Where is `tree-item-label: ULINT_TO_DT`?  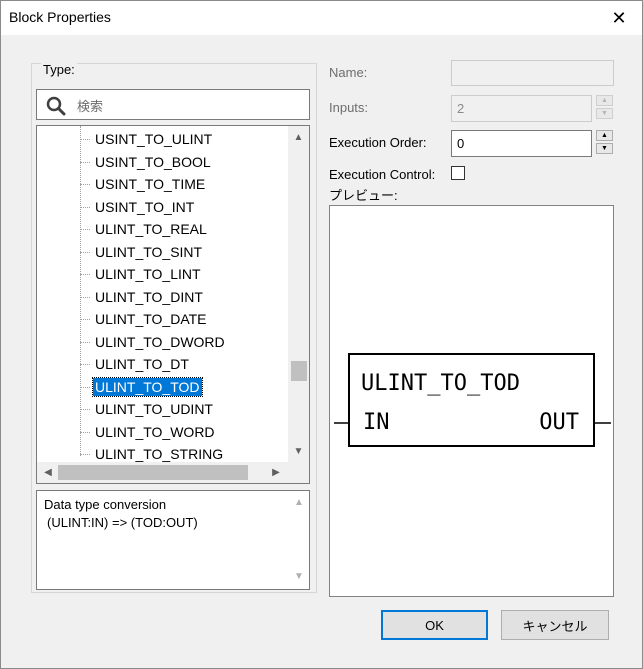
tree-item-label: ULINT_TO_DT is located at coordinates (142, 364).